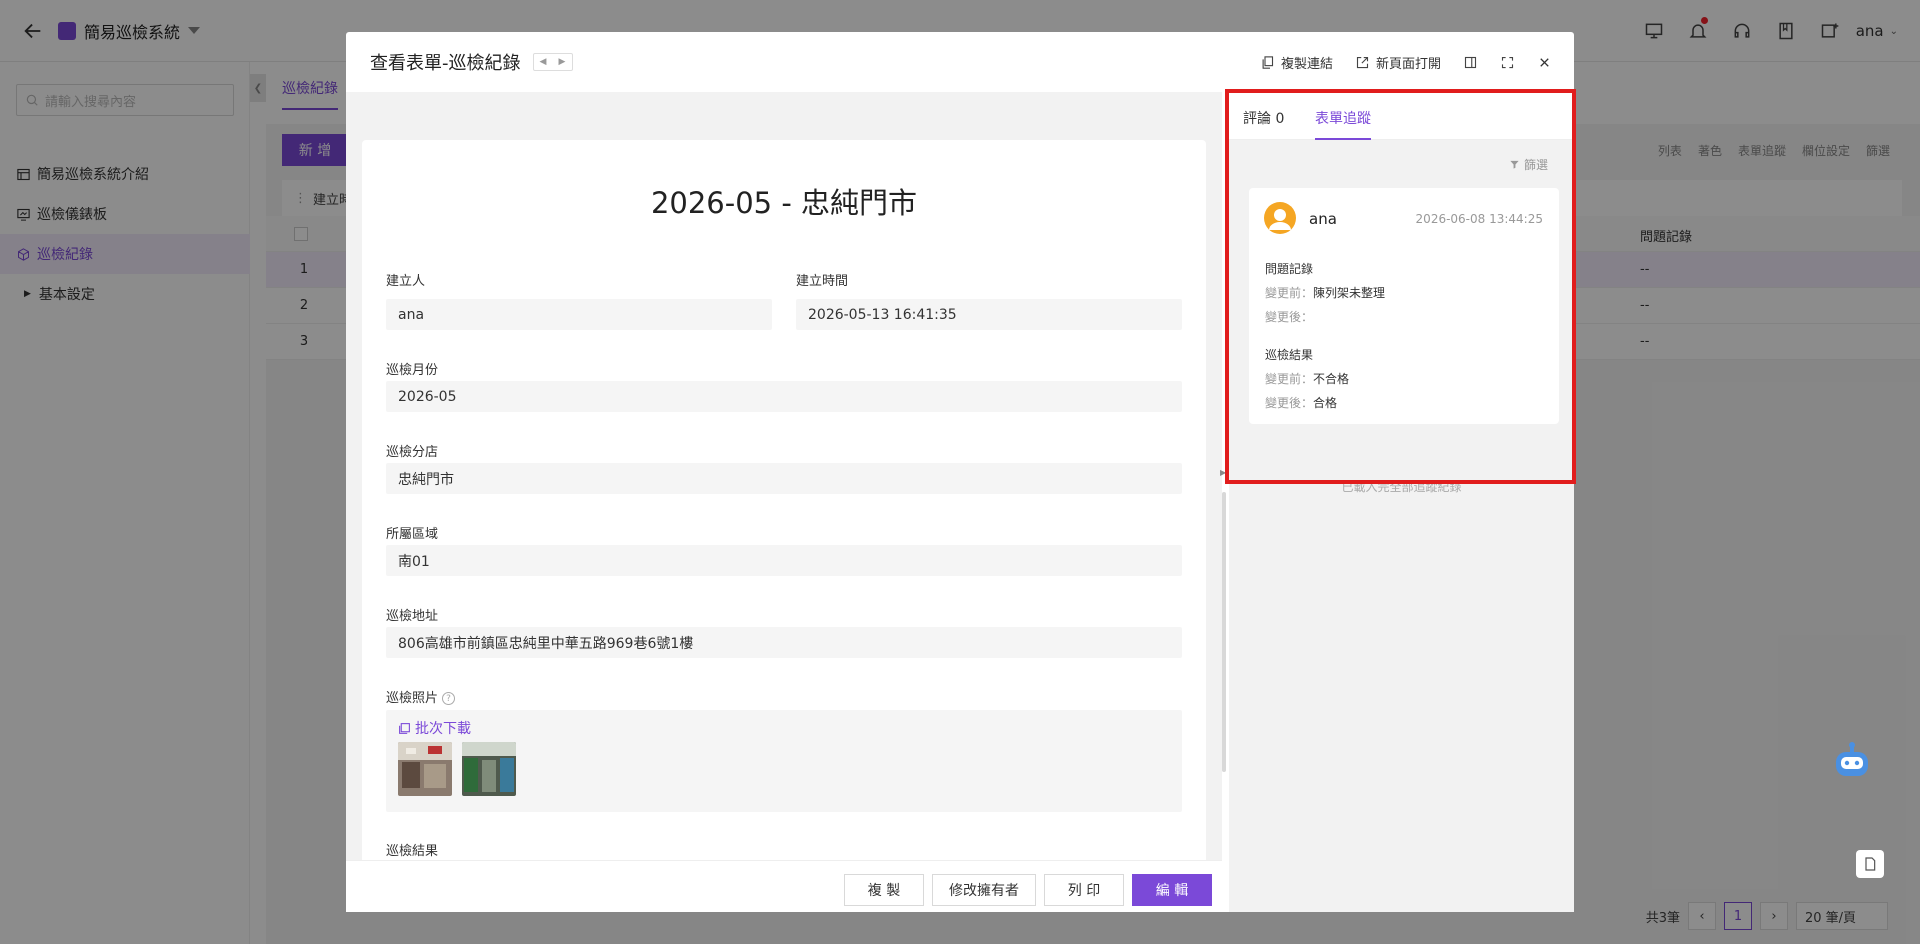 The height and width of the screenshot is (944, 1920). What do you see at coordinates (1544, 62) in the screenshot?
I see `close-icon` at bounding box center [1544, 62].